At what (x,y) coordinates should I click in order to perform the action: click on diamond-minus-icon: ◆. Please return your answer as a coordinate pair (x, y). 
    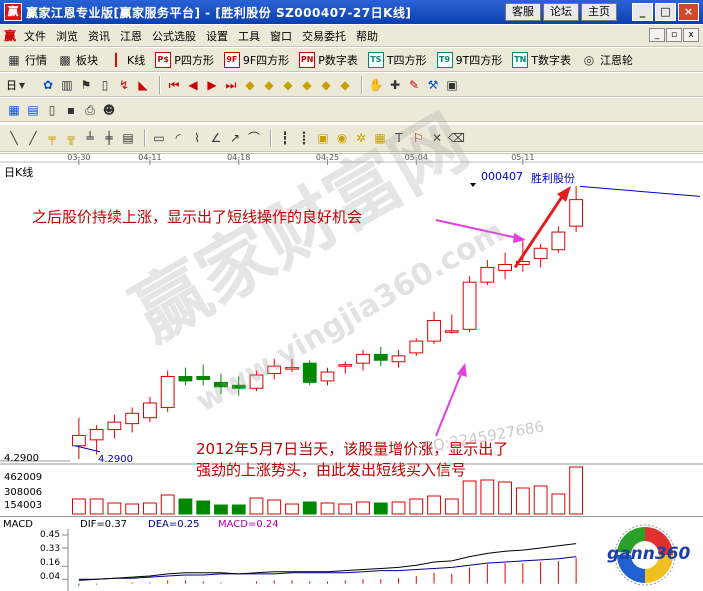
    Looking at the image, I should click on (345, 85).